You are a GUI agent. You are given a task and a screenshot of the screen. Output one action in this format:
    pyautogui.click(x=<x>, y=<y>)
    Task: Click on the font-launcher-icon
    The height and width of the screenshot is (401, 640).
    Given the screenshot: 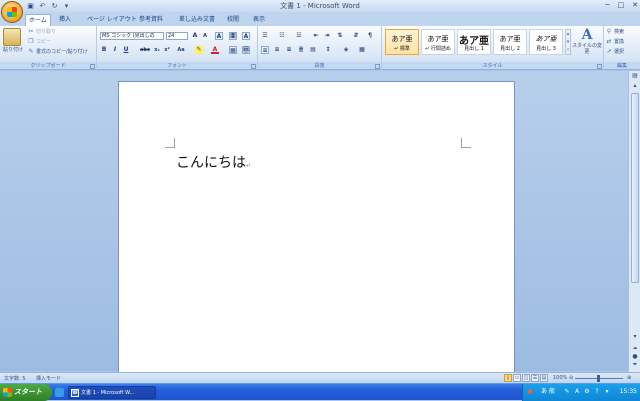 What is the action you would take?
    pyautogui.click(x=253, y=66)
    